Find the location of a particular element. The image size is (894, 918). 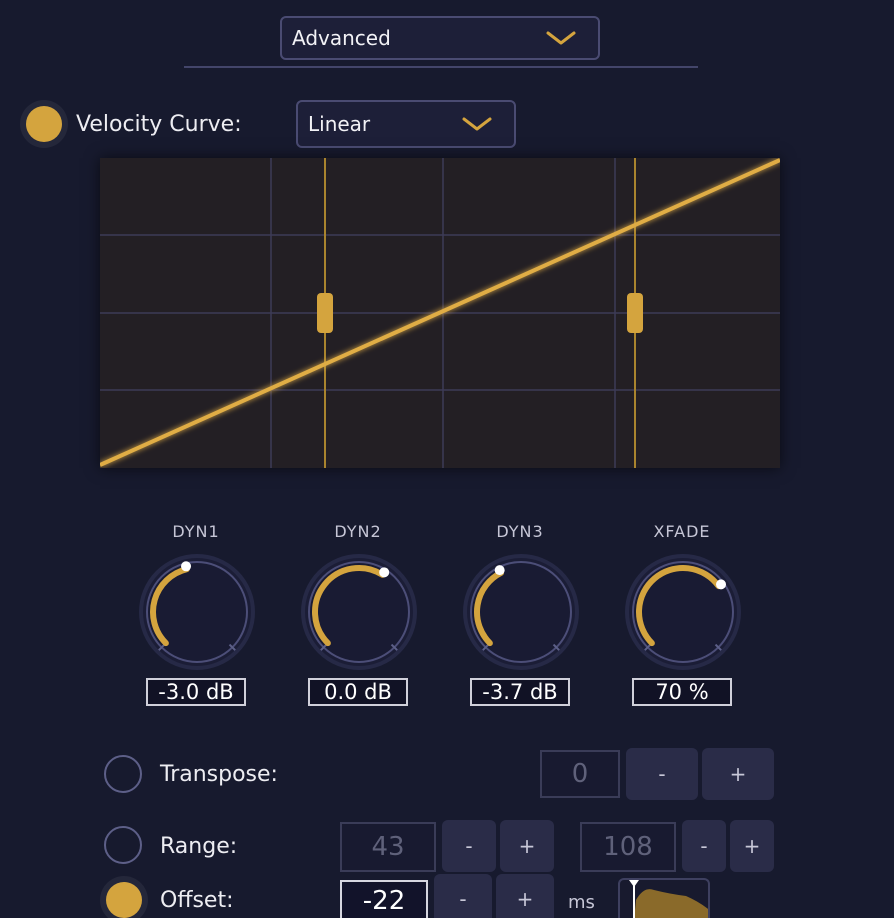

range-low-value: 43 is located at coordinates (388, 847).